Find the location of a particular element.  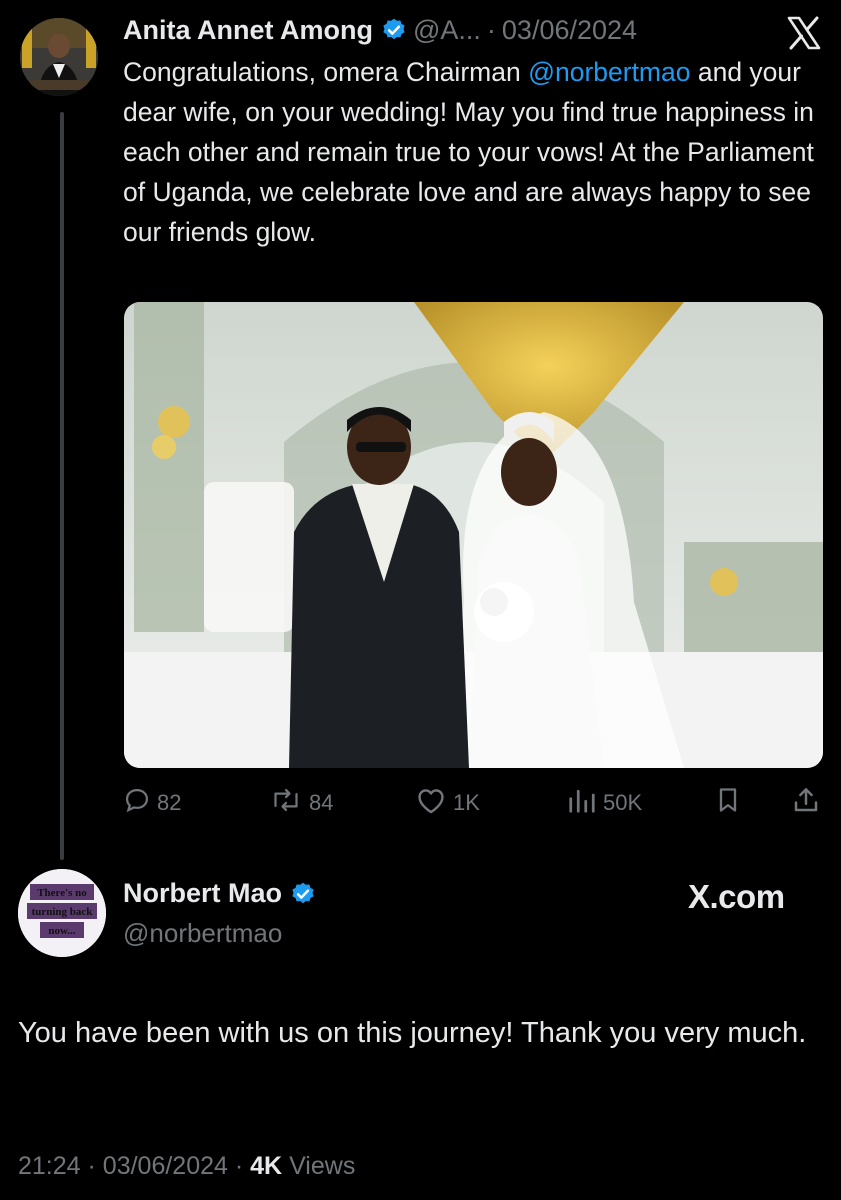

reply-count: 82 is located at coordinates (169, 802).